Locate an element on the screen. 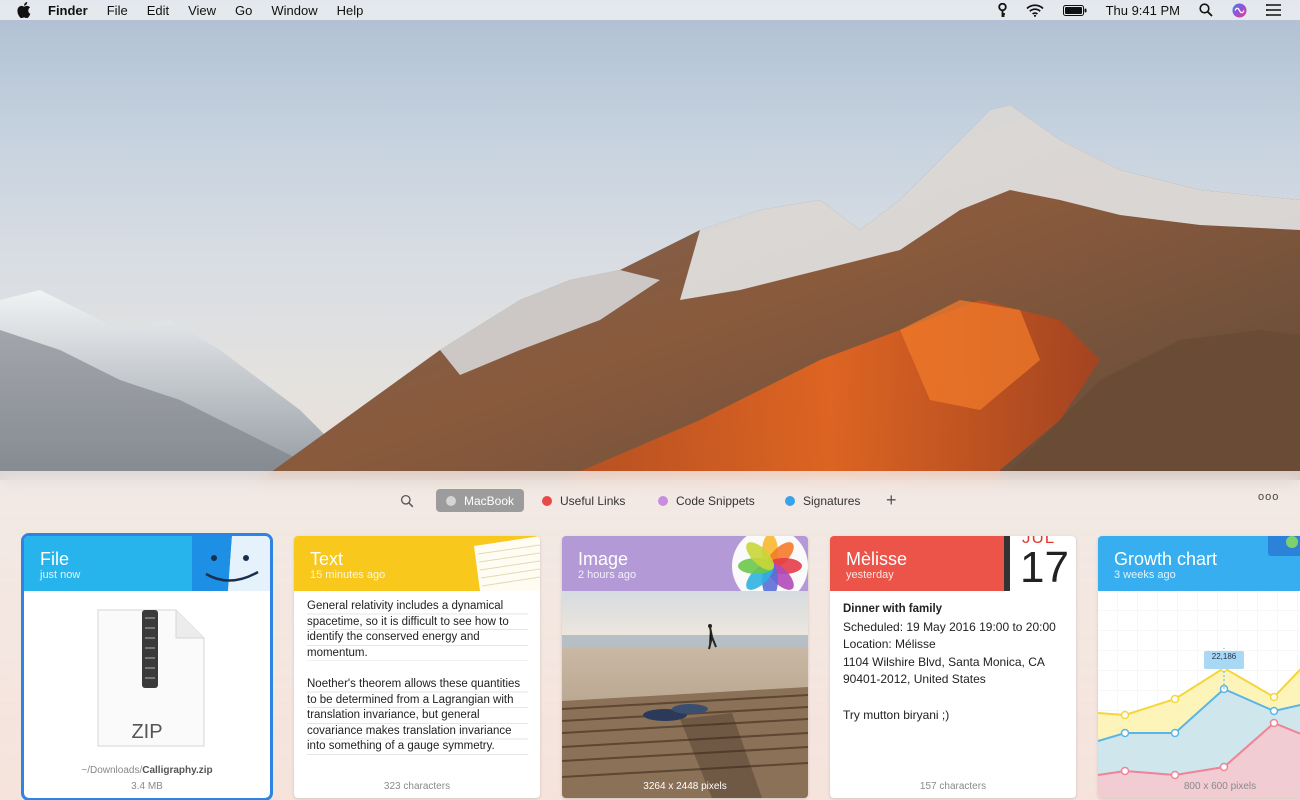  menubar-clock: Thu 9:41 PM is located at coordinates (1143, 10).